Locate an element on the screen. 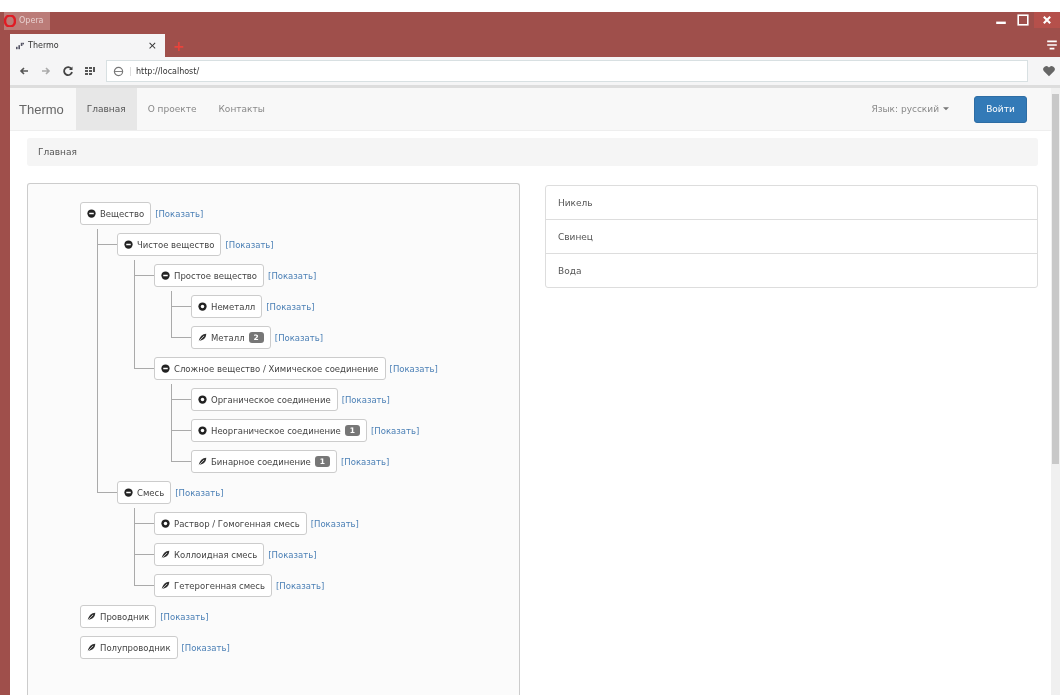  globe-icon is located at coordinates (118, 71).